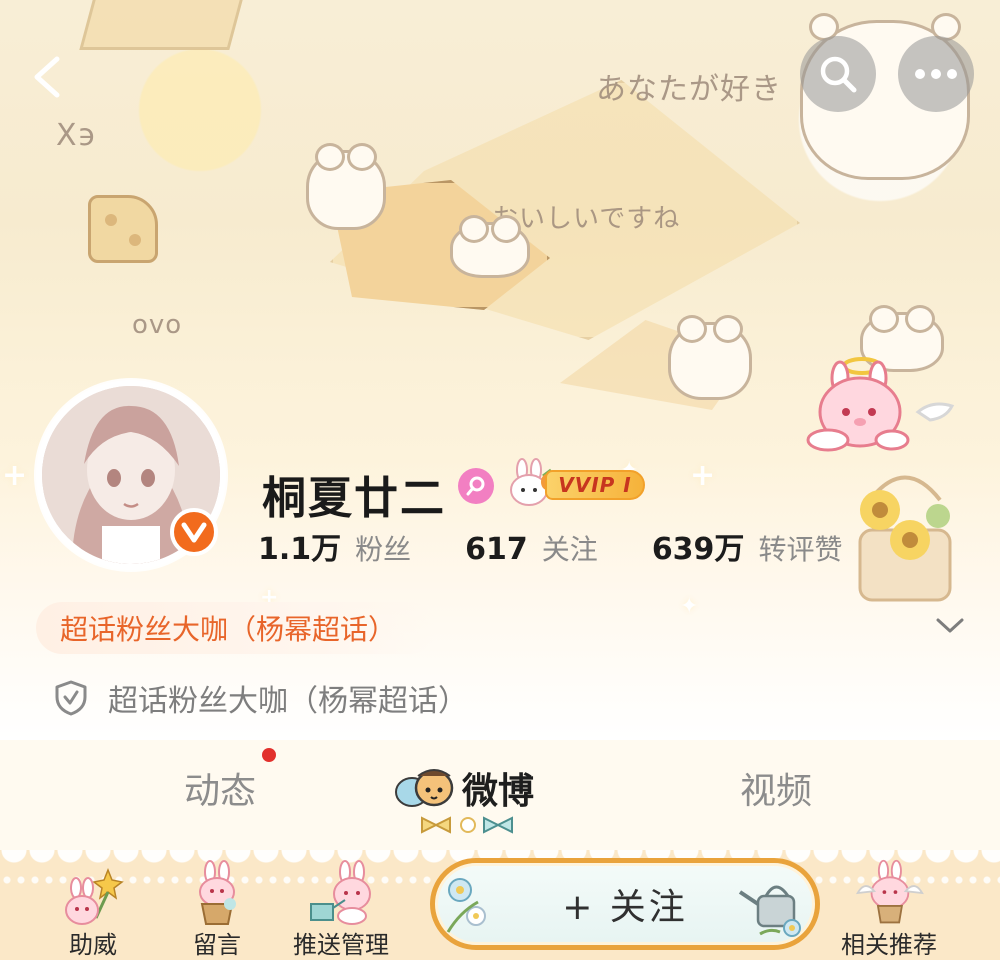  Describe the element at coordinates (236, 628) in the screenshot. I see `supertopic-tag-chip: 超话粉丝大咖（杨幂超话）` at that location.